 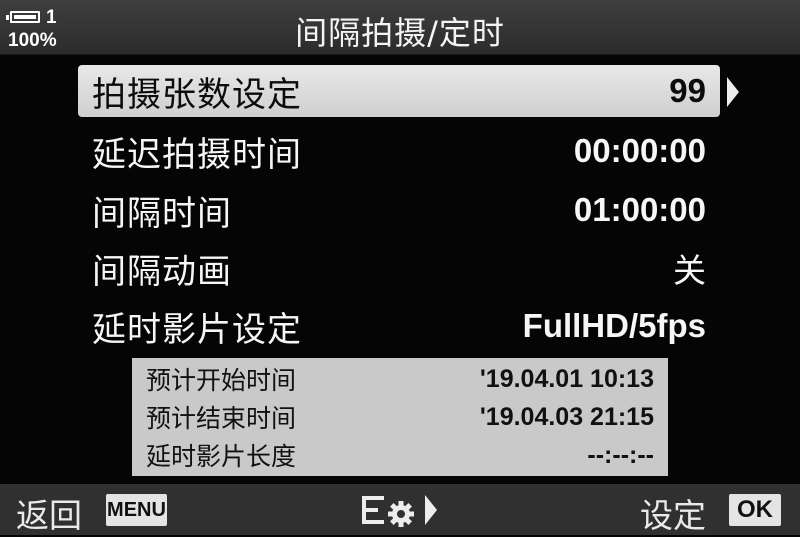 What do you see at coordinates (162, 213) in the screenshot?
I see `menu-item-label: 间隔时间` at bounding box center [162, 213].